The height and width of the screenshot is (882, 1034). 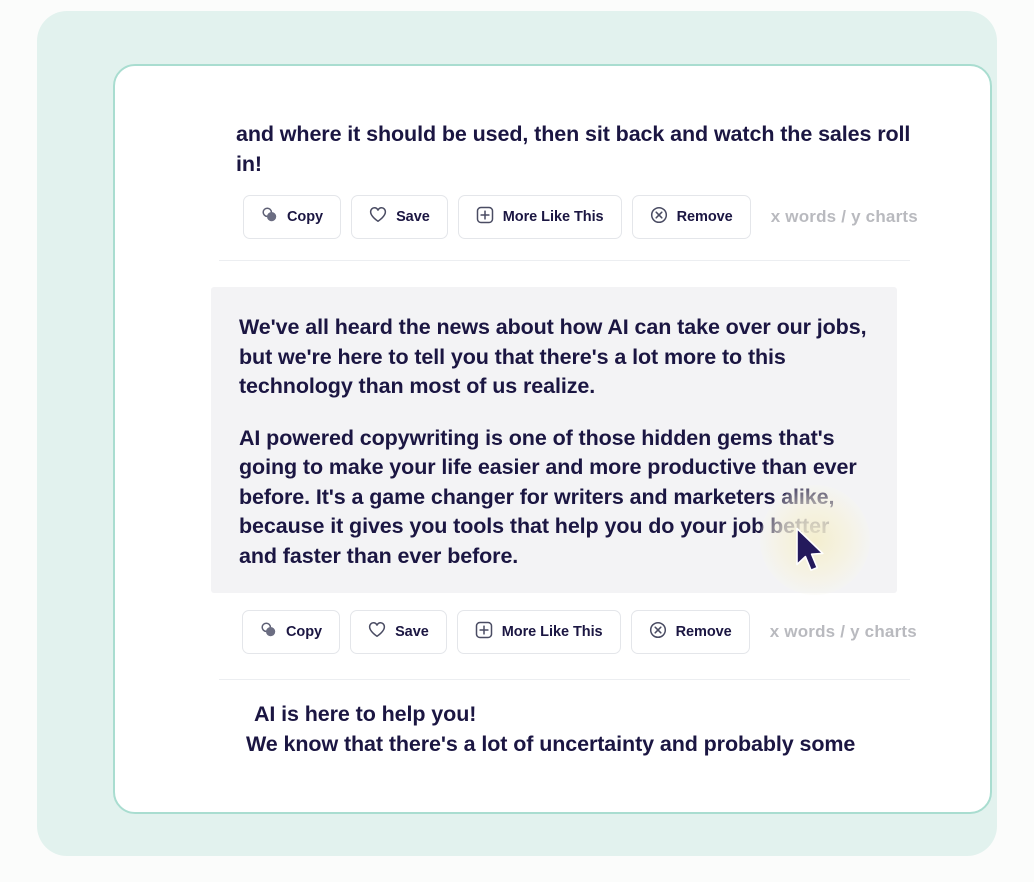 I want to click on copy-button: Copy, so click(x=292, y=217).